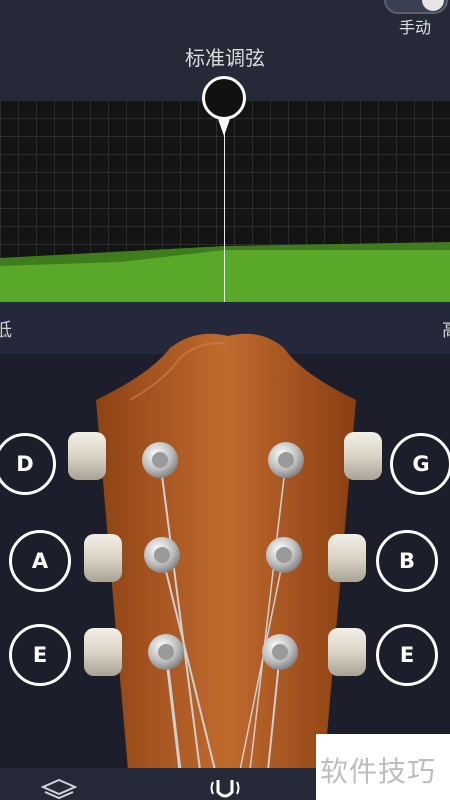  I want to click on string-high-e-button: E, so click(407, 655).